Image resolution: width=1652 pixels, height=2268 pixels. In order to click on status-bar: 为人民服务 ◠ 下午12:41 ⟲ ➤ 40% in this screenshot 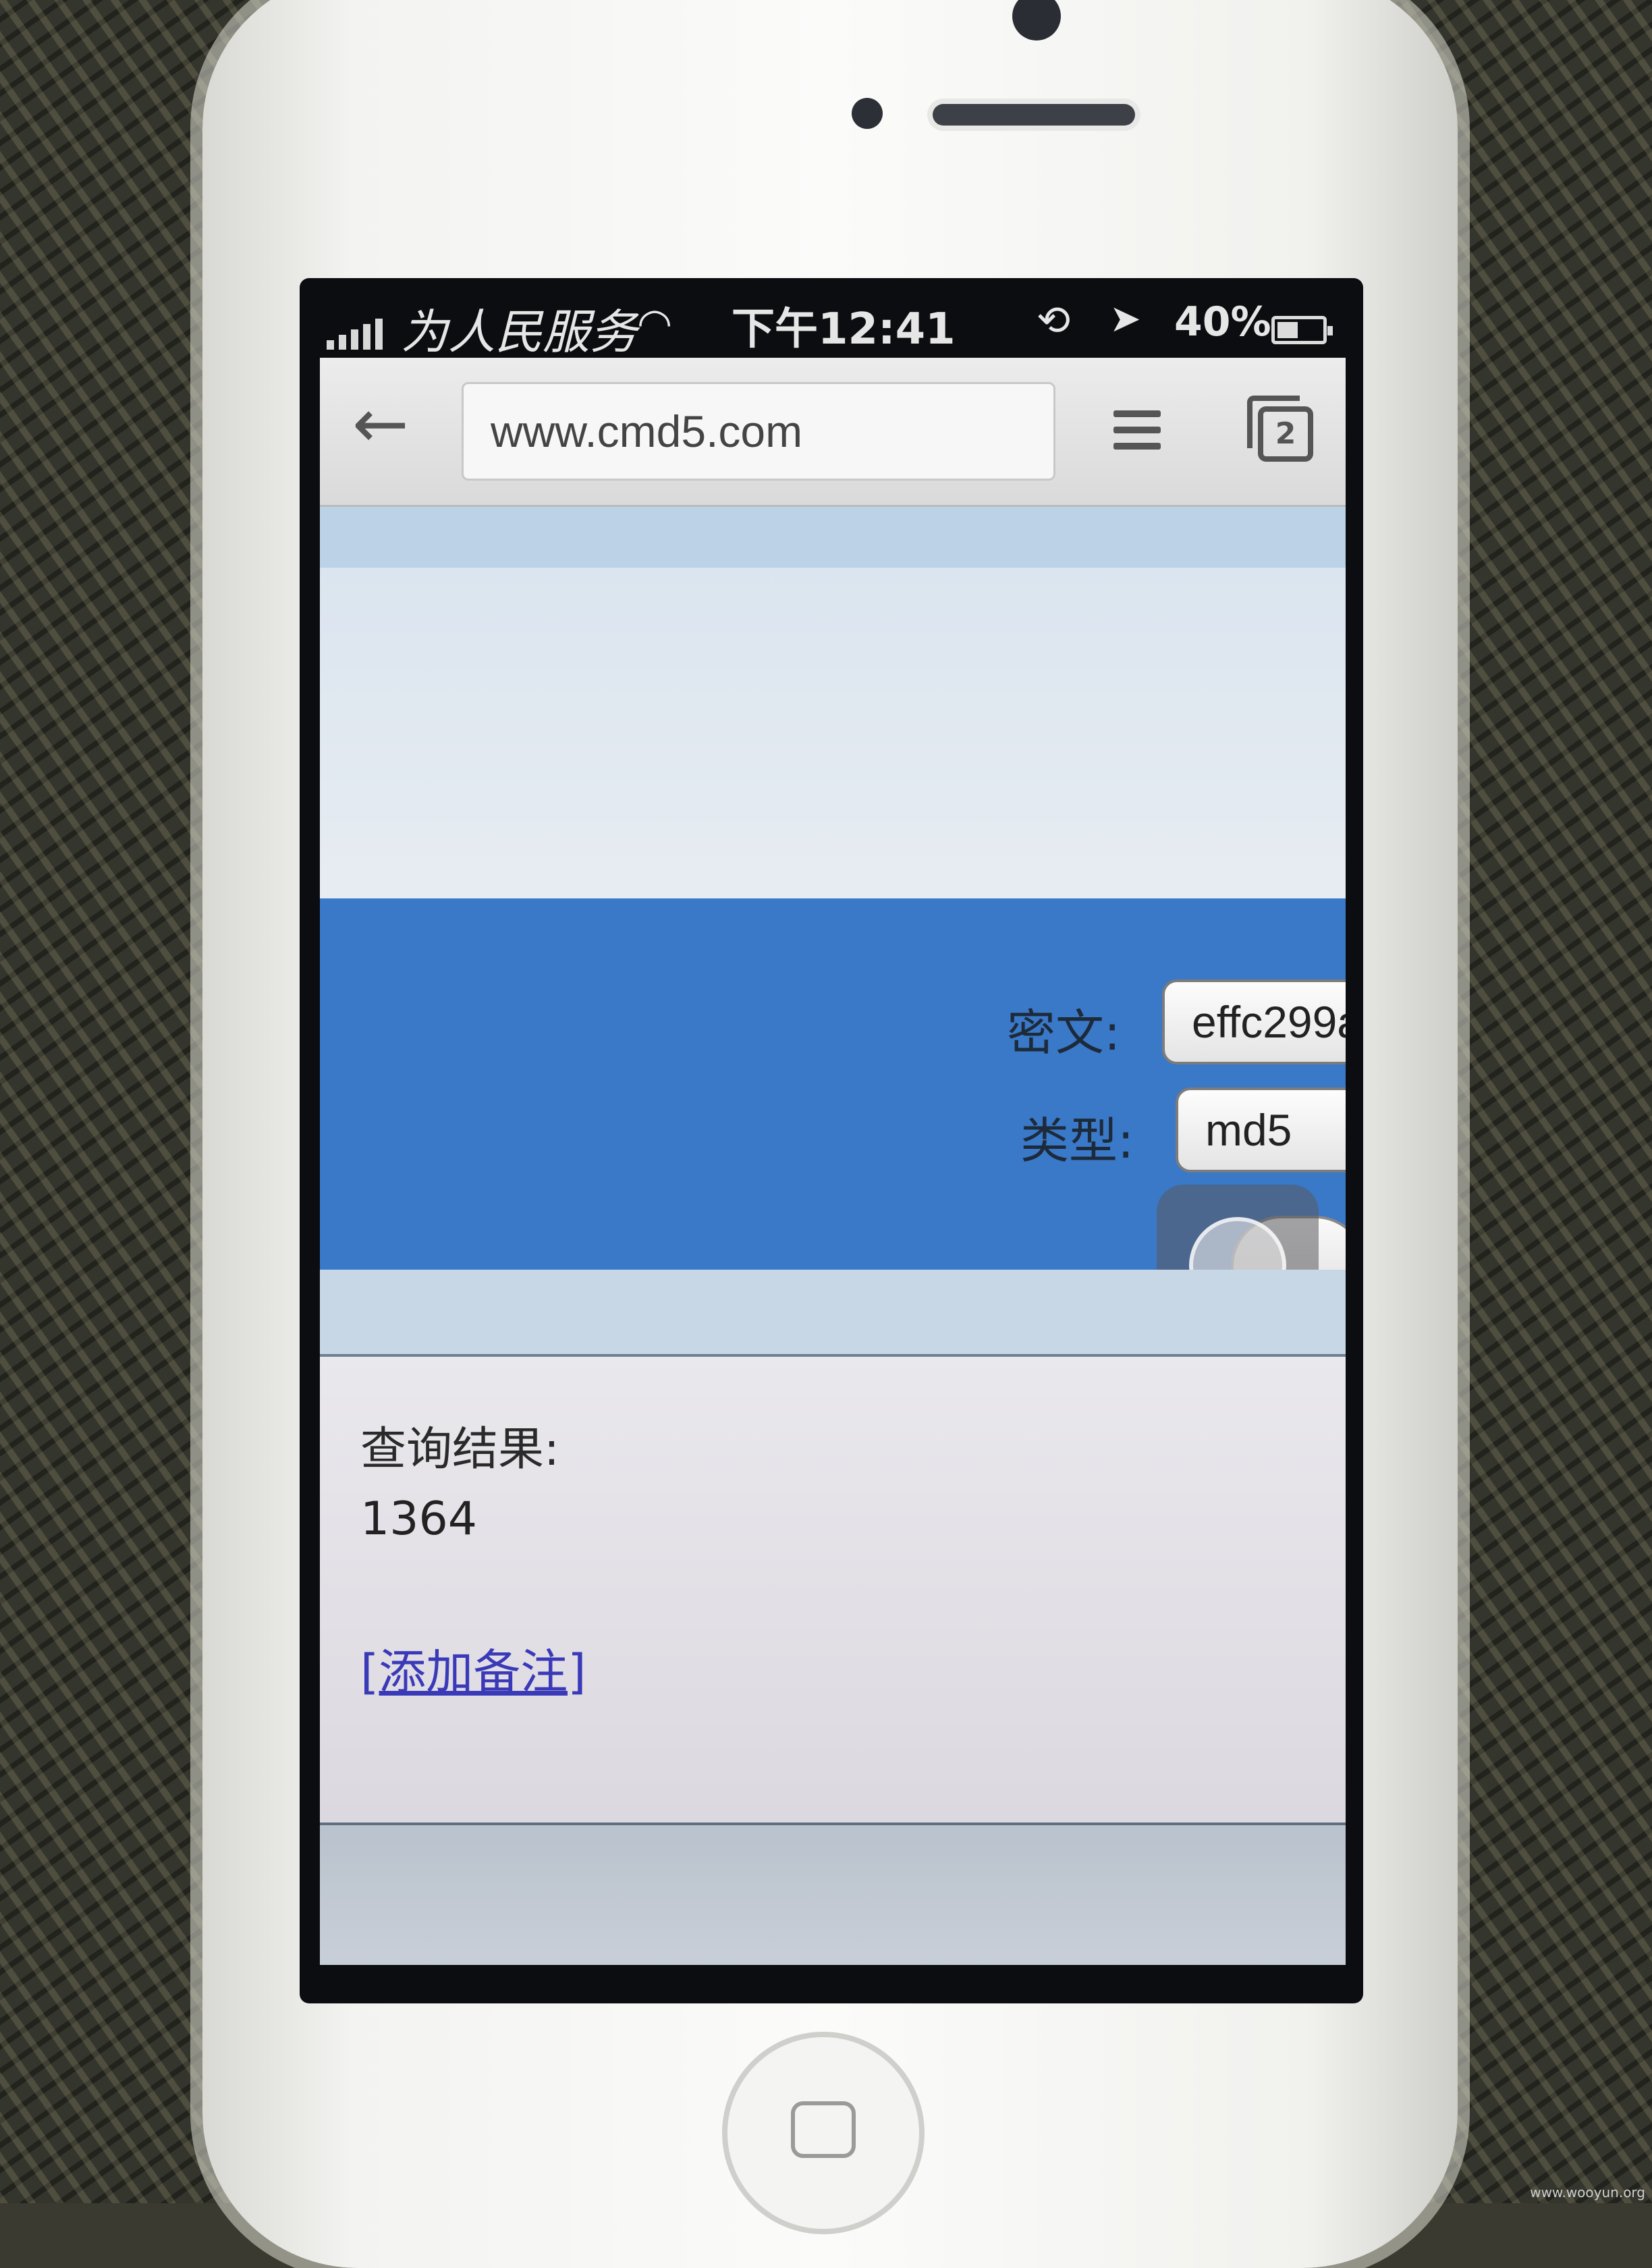, I will do `click(831, 319)`.